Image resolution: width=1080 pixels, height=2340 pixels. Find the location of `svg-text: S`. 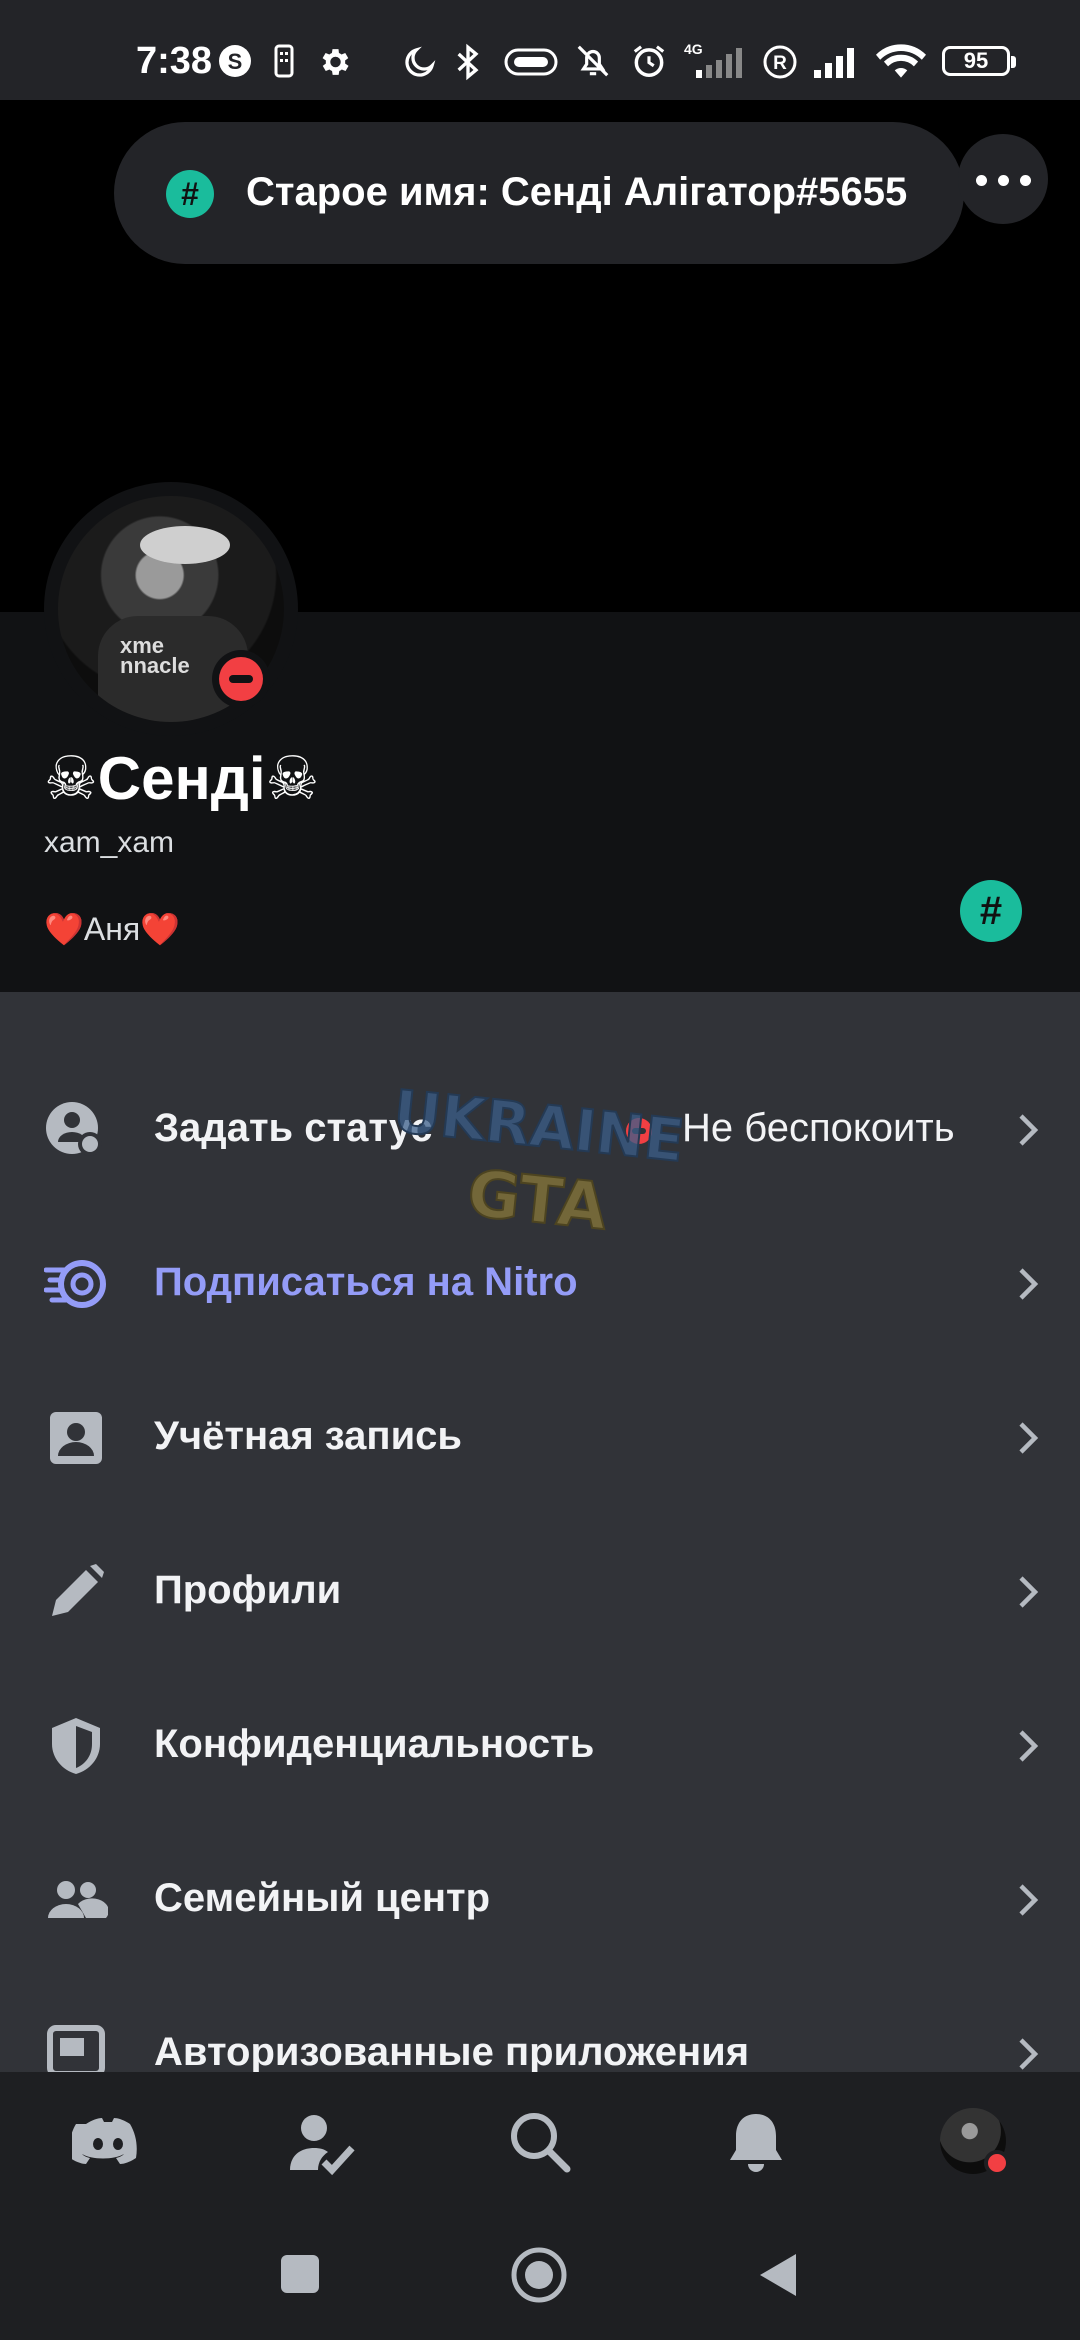

svg-text: S is located at coordinates (235, 61).